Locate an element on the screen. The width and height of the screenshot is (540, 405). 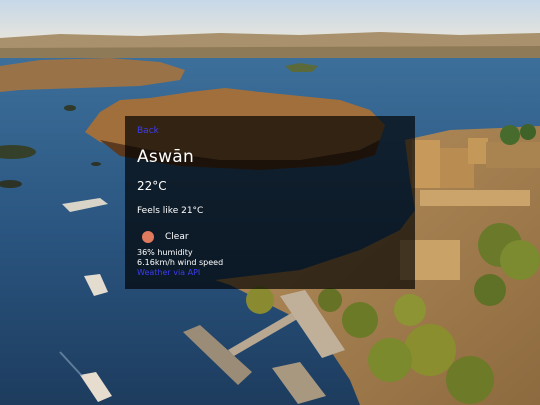
humidity: 36% humidity is located at coordinates (165, 252).